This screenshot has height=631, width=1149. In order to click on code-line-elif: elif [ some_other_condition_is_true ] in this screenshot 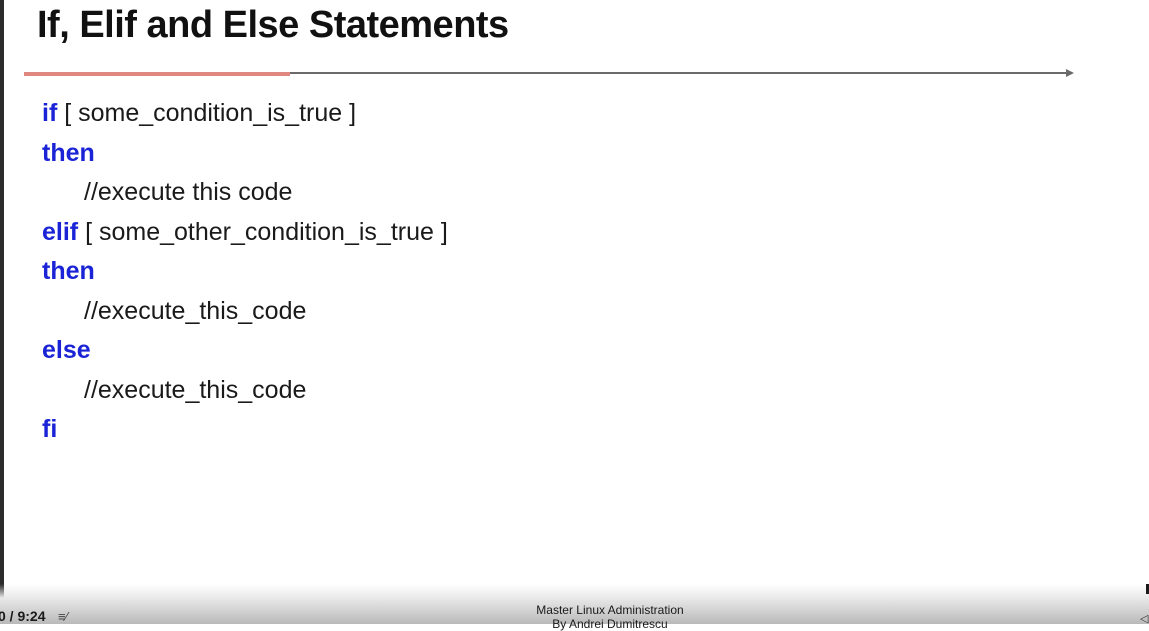, I will do `click(245, 233)`.